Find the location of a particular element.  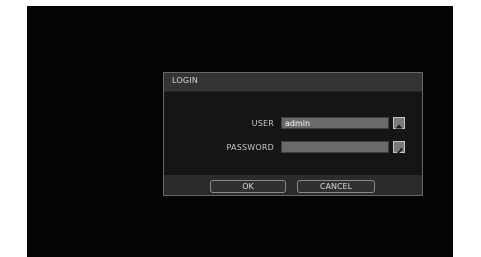

password-label: PASSWORD is located at coordinates (250, 147).